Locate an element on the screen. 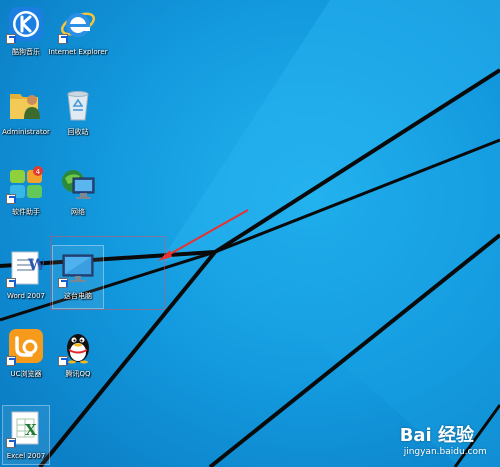  desktop-icon-label: 回收站 is located at coordinates (78, 132).